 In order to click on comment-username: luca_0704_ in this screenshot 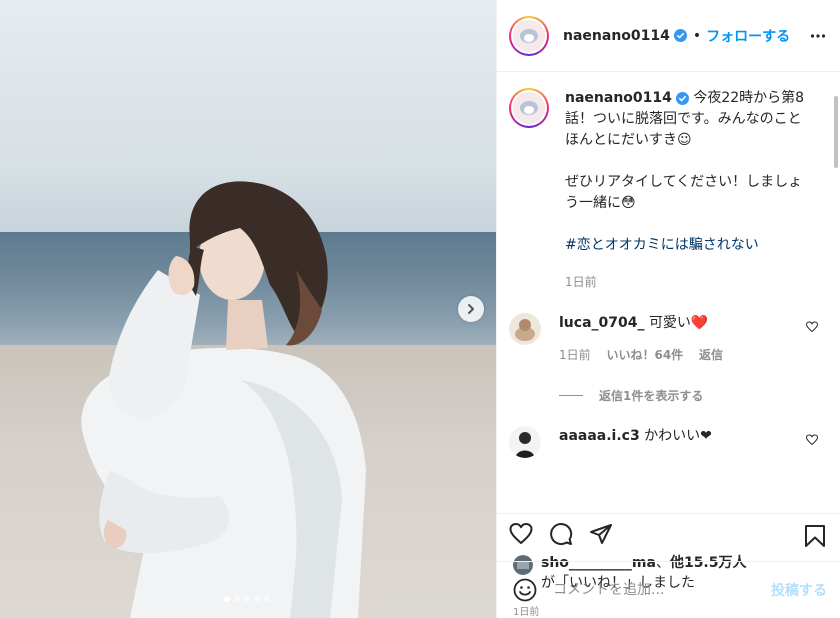, I will do `click(601, 323)`.